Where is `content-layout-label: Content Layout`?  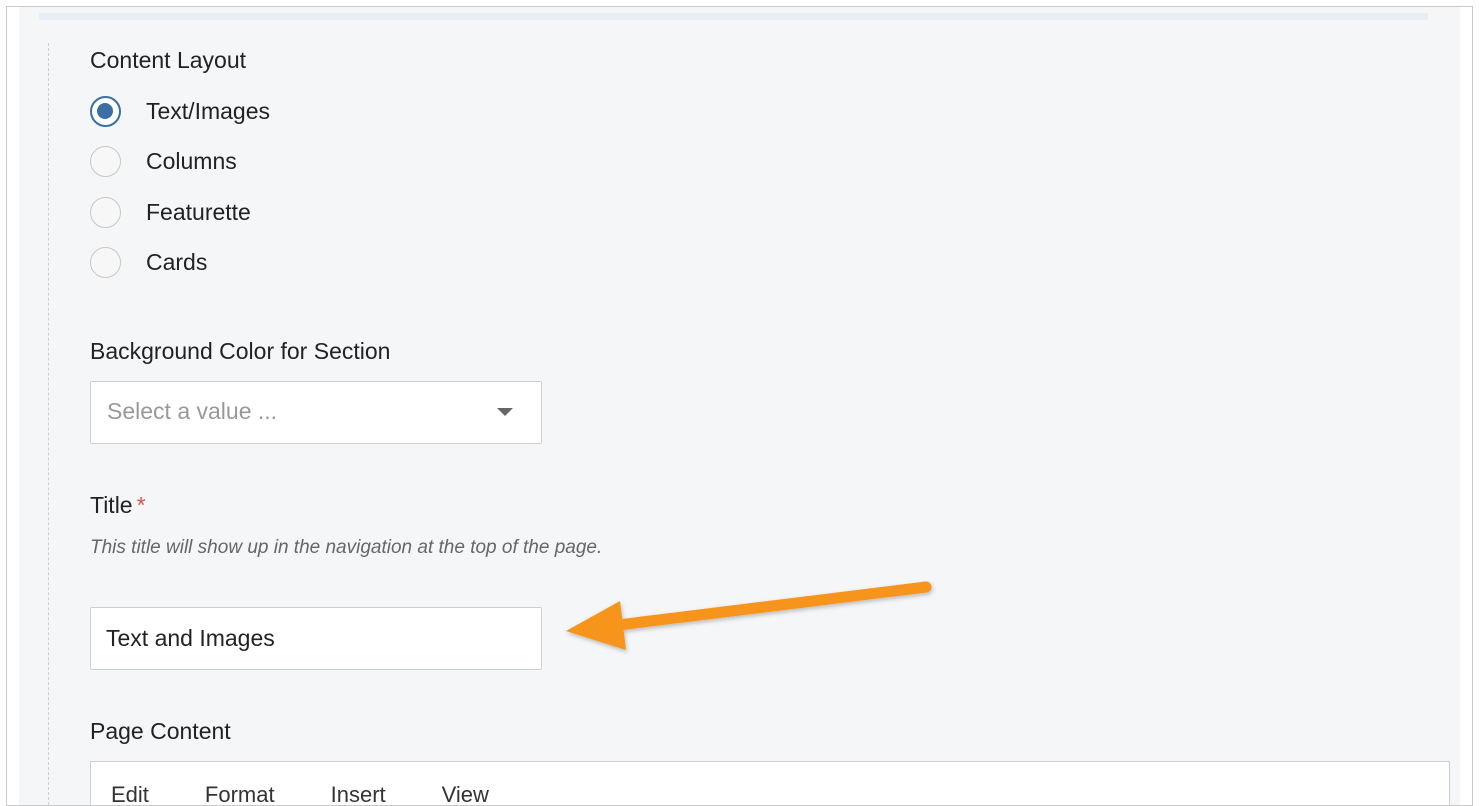 content-layout-label: Content Layout is located at coordinates (168, 60).